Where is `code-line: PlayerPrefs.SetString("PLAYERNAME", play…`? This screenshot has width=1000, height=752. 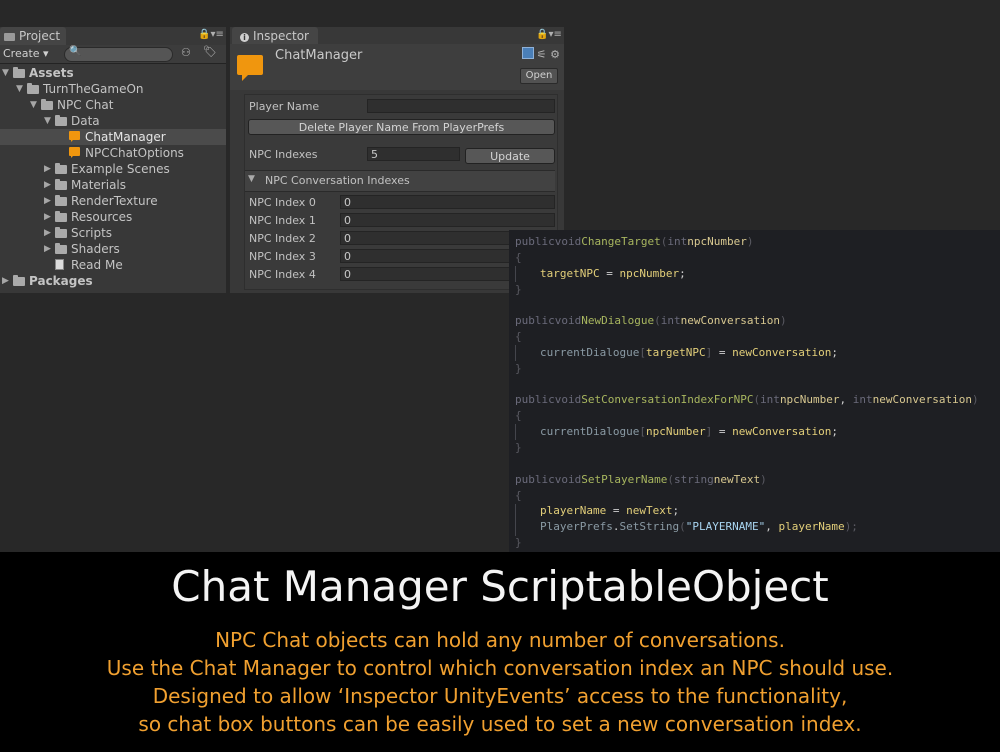 code-line: PlayerPrefs.SetString("PLAYERNAME", play… is located at coordinates (699, 527).